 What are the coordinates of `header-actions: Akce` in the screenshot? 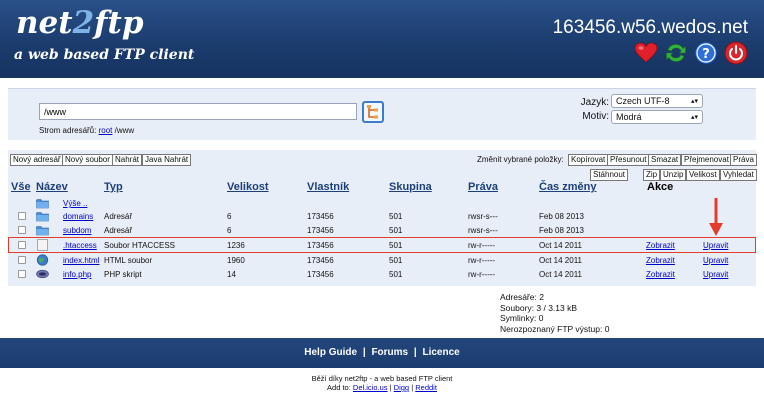 It's located at (660, 187).